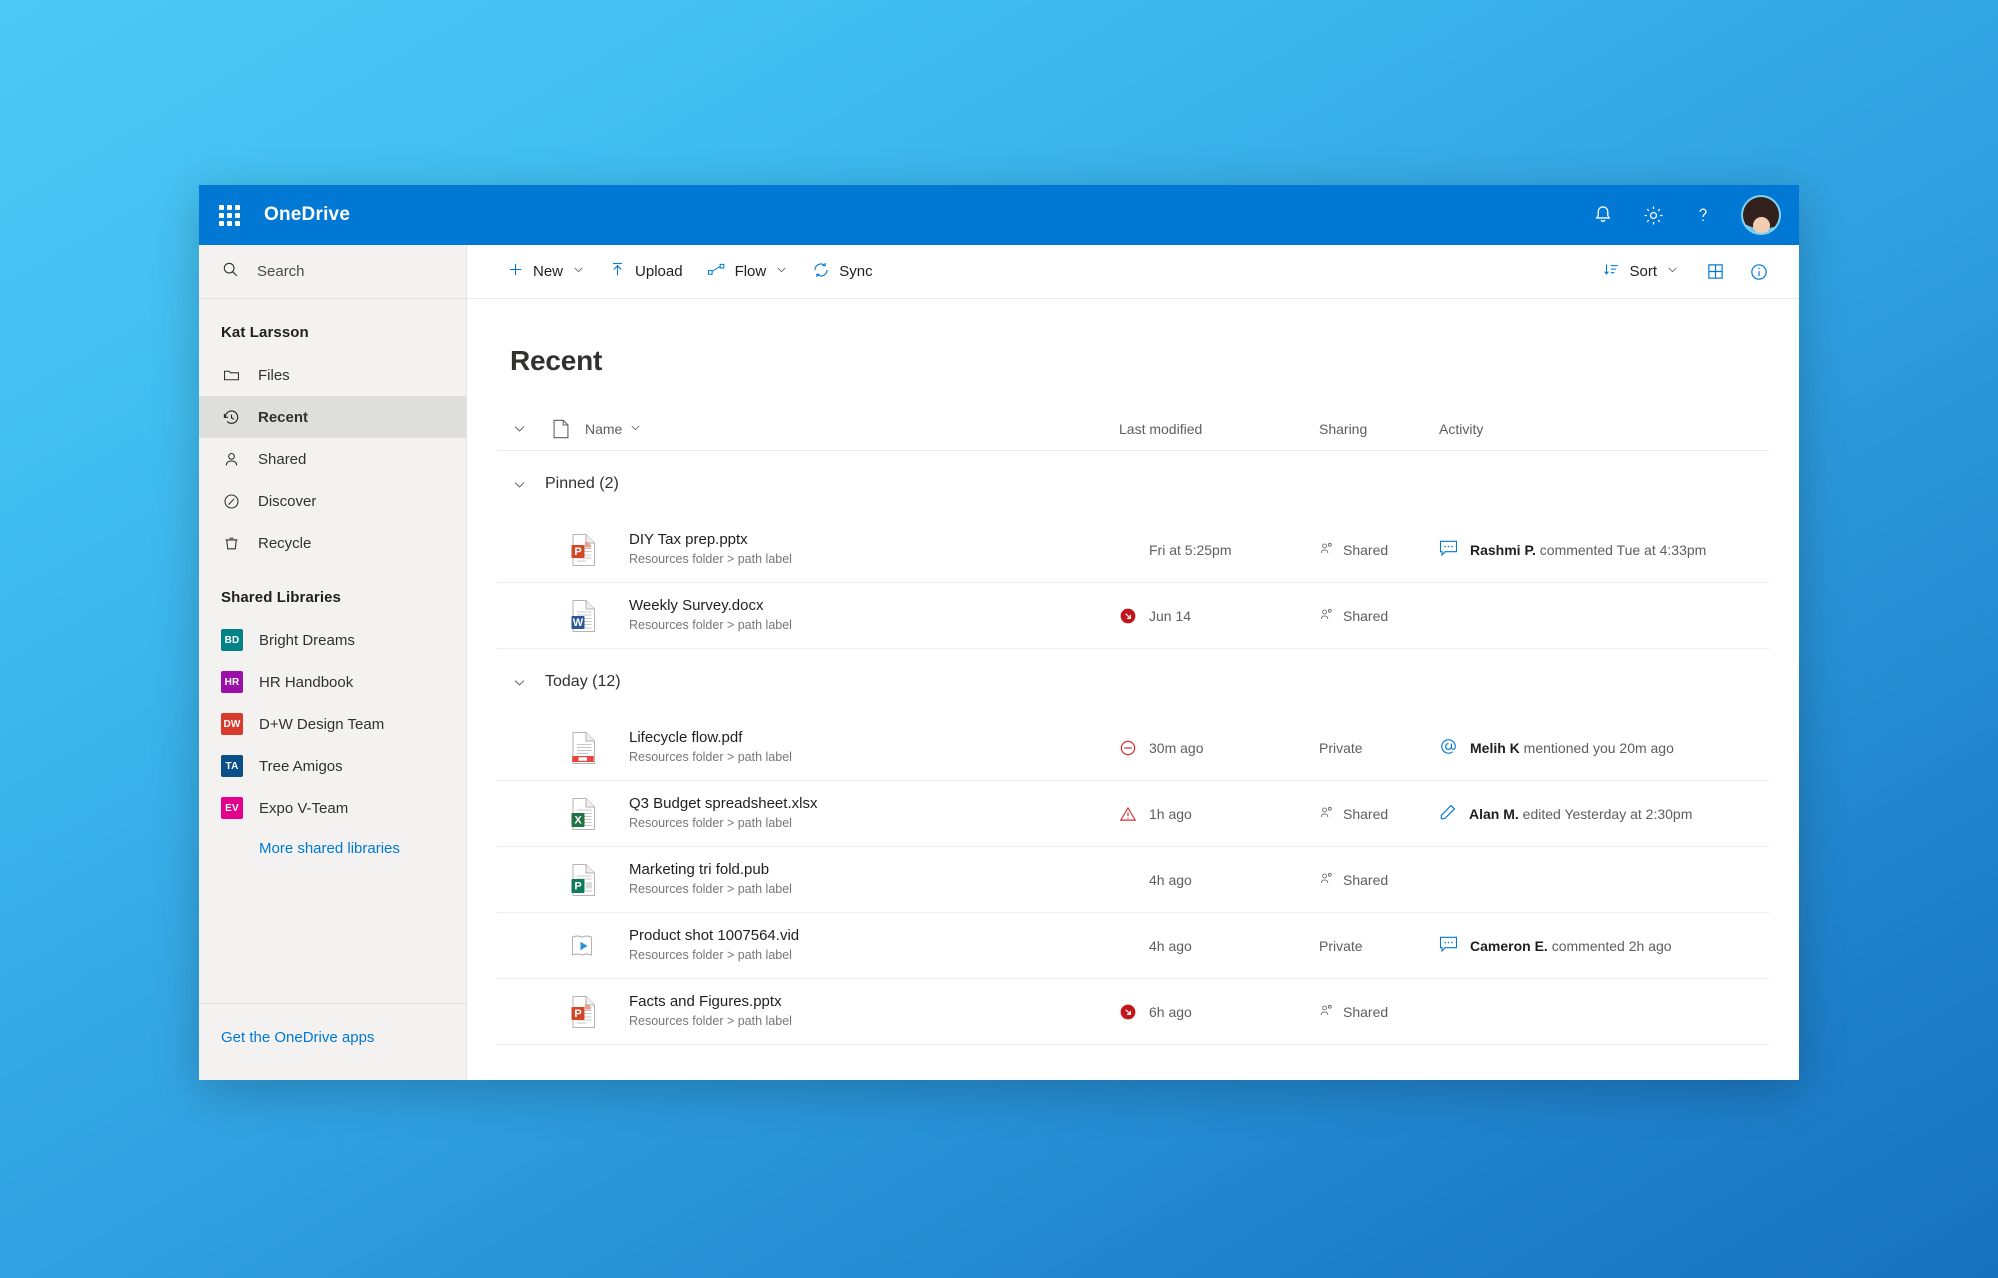 This screenshot has width=1998, height=1278. Describe the element at coordinates (1341, 945) in the screenshot. I see `sharing-value: Private` at that location.